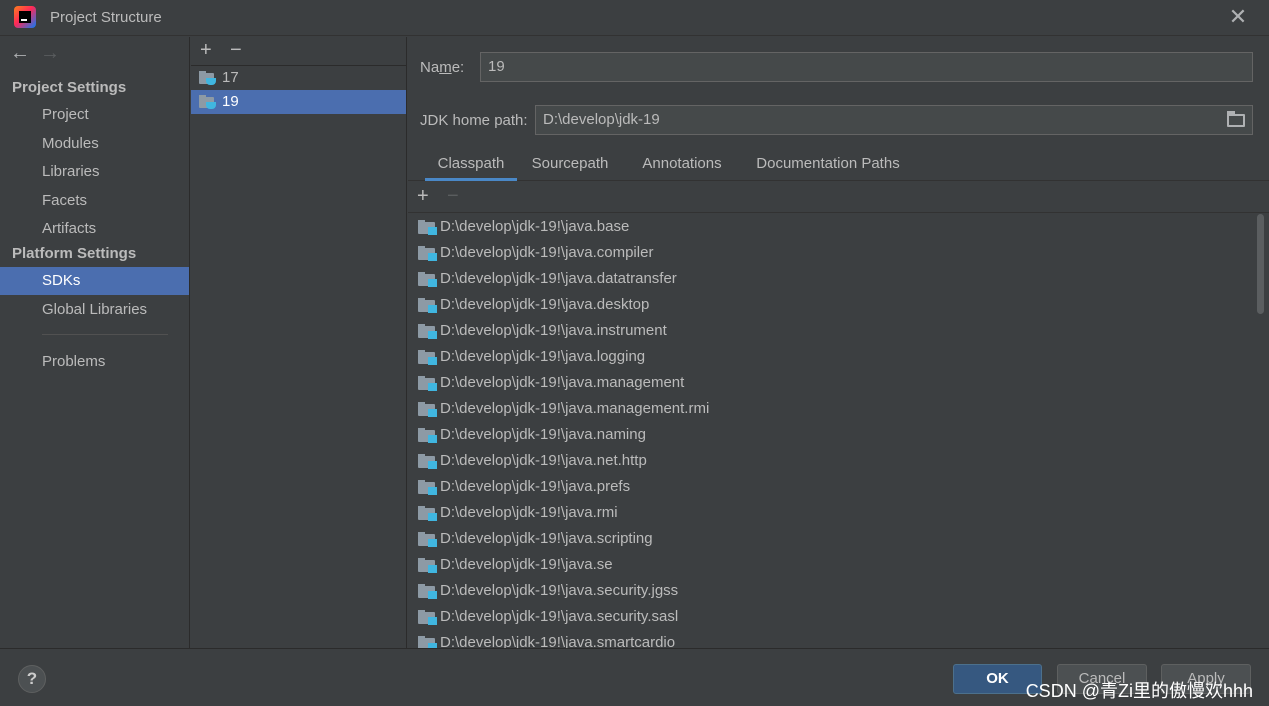  What do you see at coordinates (838, 253) in the screenshot?
I see `classpath-row: D:\develop\jdk-19!\java.compiler` at bounding box center [838, 253].